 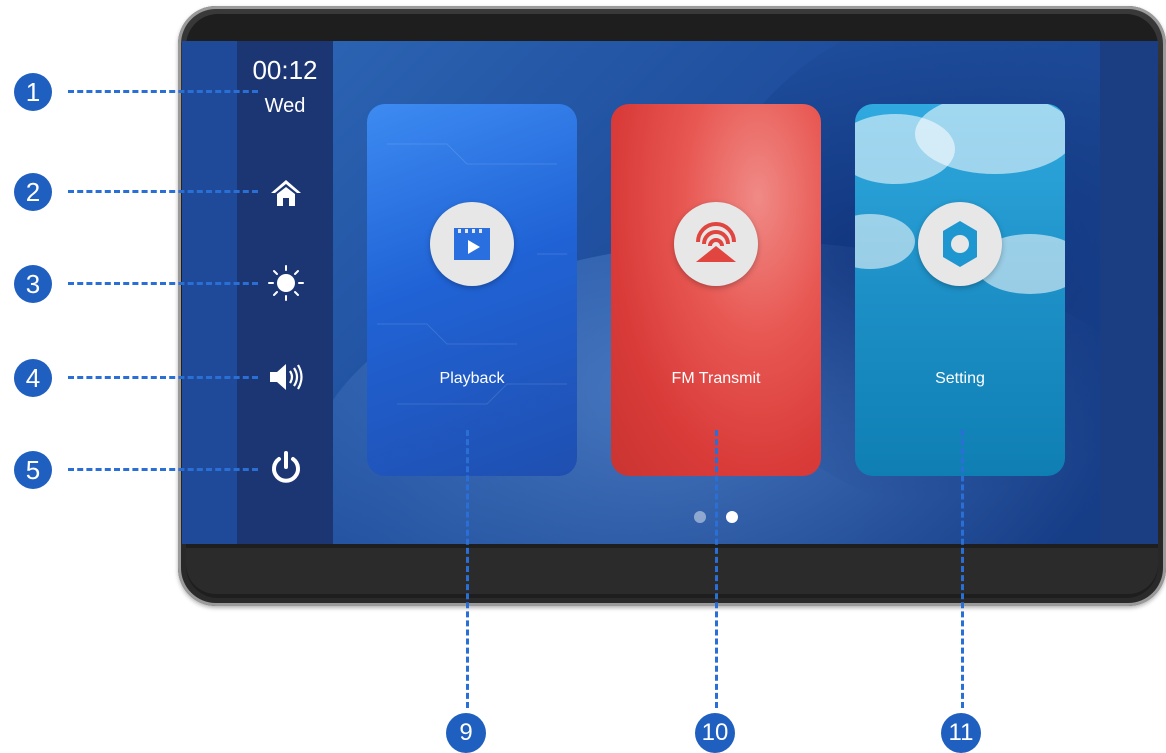 What do you see at coordinates (716, 569) in the screenshot?
I see `callout-10-leader` at bounding box center [716, 569].